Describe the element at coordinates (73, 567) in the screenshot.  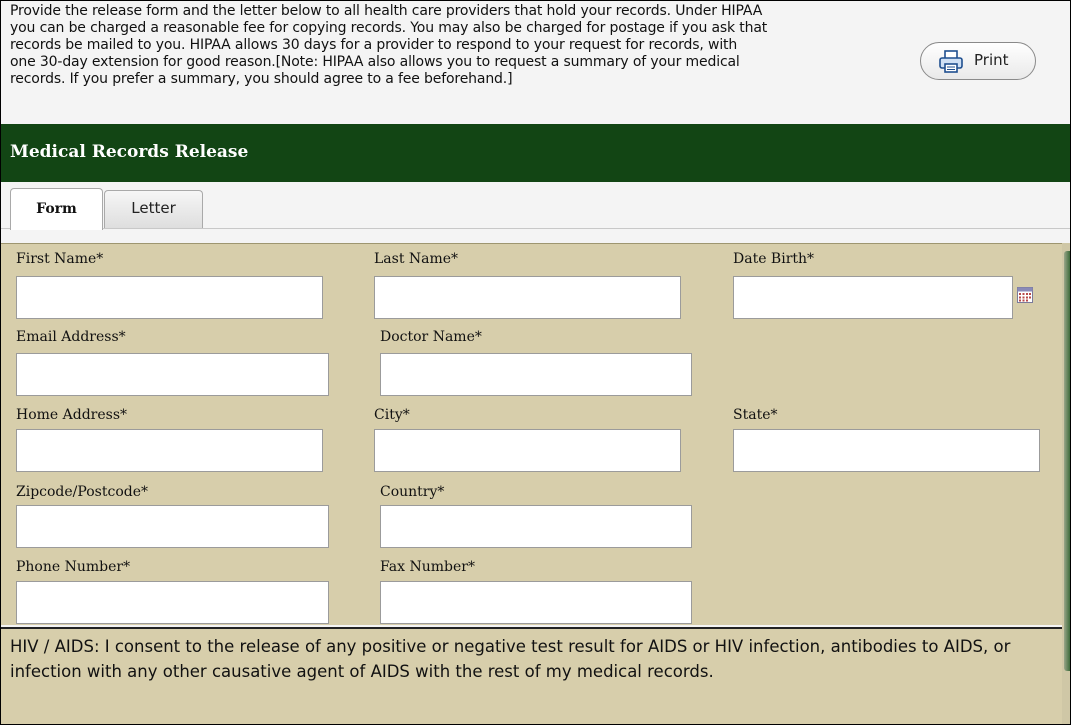
I see `phone-label: Phone Number*` at that location.